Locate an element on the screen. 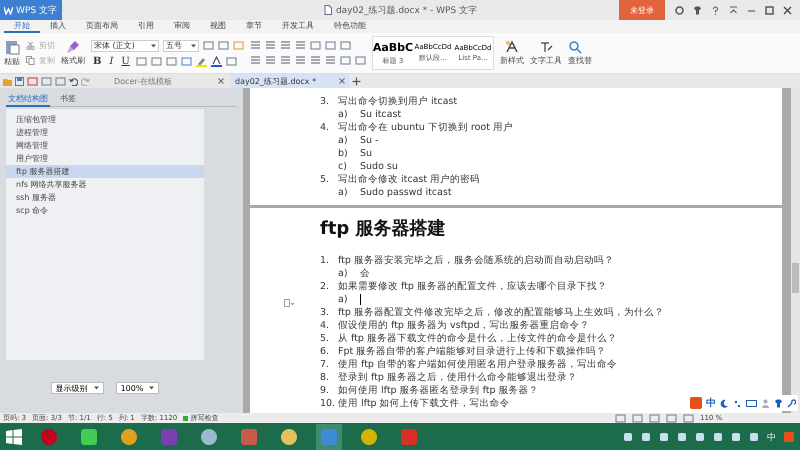 Image resolution: width=800 pixels, height=450 pixels. outline-item: 进程管理 is located at coordinates (105, 132).